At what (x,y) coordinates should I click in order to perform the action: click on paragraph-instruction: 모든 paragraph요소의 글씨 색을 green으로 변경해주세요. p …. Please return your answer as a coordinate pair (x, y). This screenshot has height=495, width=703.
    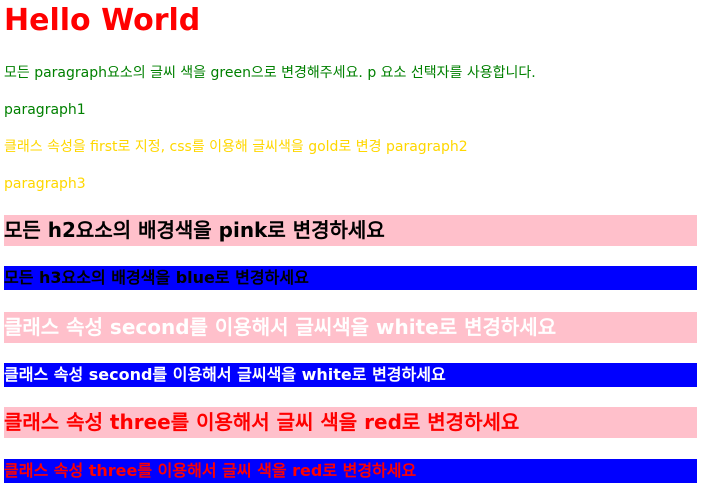
    Looking at the image, I should click on (270, 73).